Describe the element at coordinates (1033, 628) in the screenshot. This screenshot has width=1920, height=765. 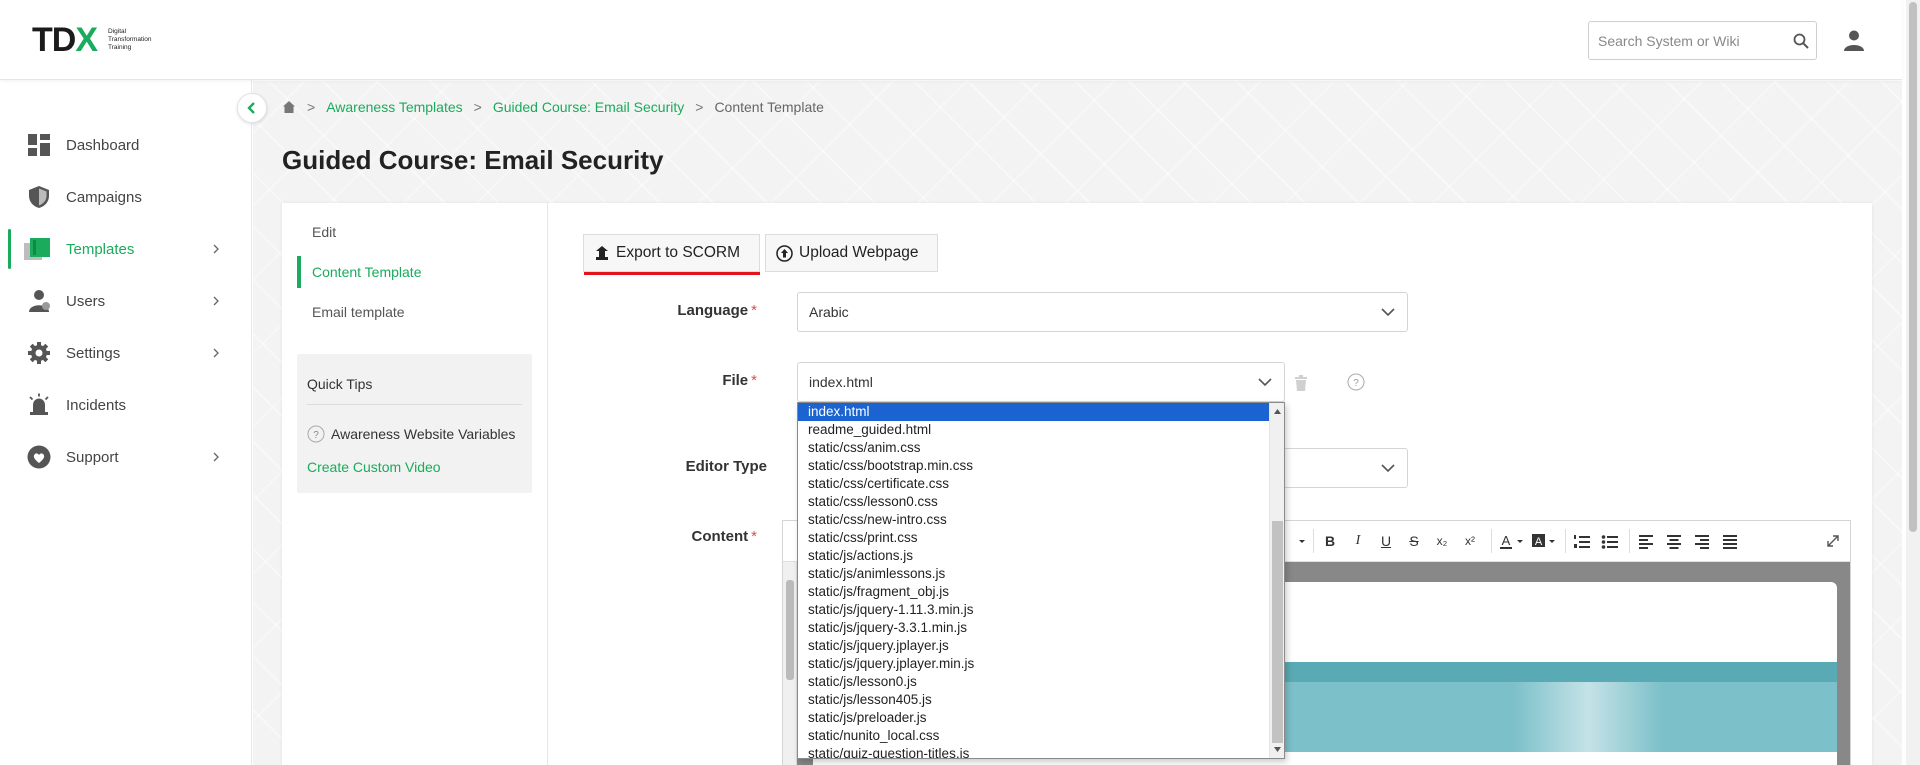
I see `file-option: static/js/jquery-3.3.1.min.js` at that location.